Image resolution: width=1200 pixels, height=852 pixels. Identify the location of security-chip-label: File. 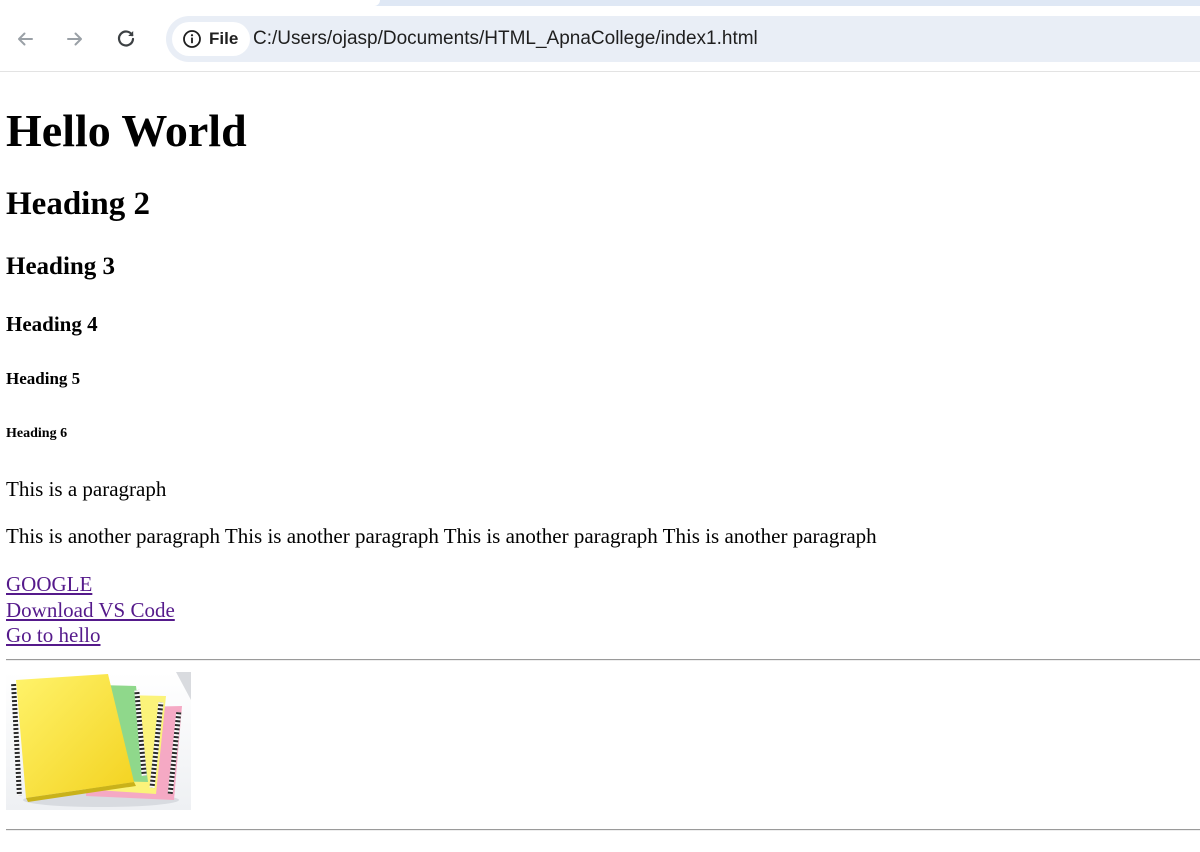
(224, 38).